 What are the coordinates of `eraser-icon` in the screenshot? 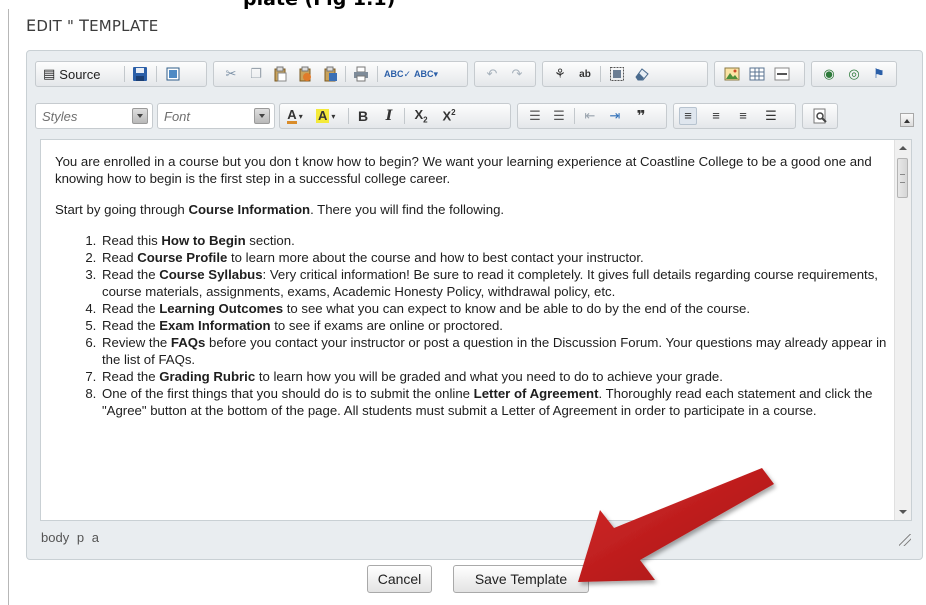 It's located at (642, 74).